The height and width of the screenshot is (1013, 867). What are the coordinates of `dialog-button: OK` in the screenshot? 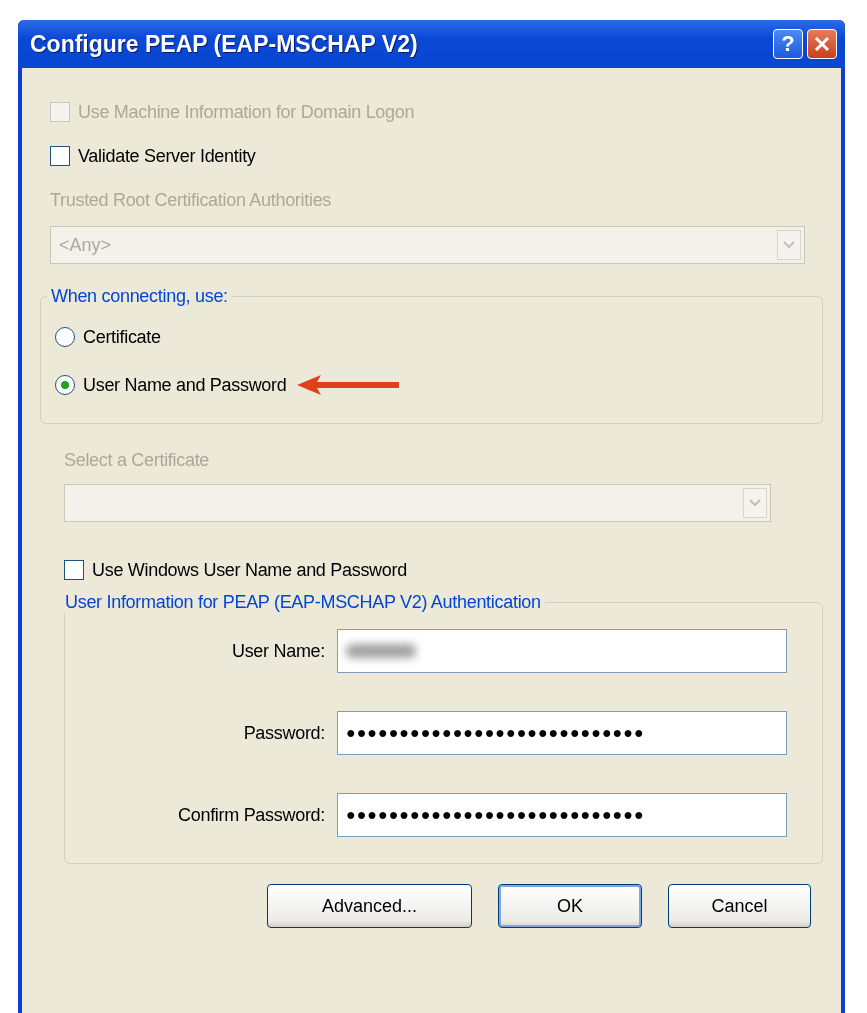 It's located at (570, 906).